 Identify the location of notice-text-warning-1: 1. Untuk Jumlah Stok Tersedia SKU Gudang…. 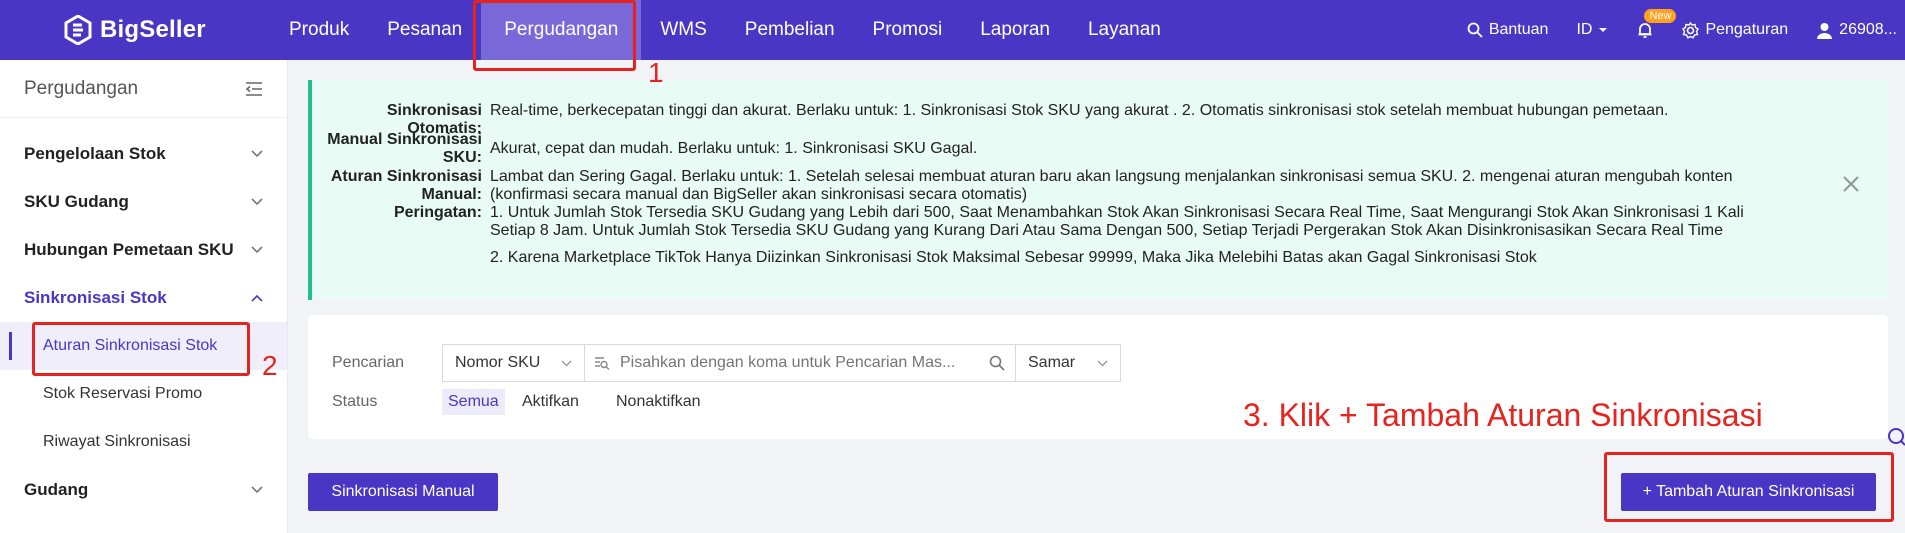
(1117, 212).